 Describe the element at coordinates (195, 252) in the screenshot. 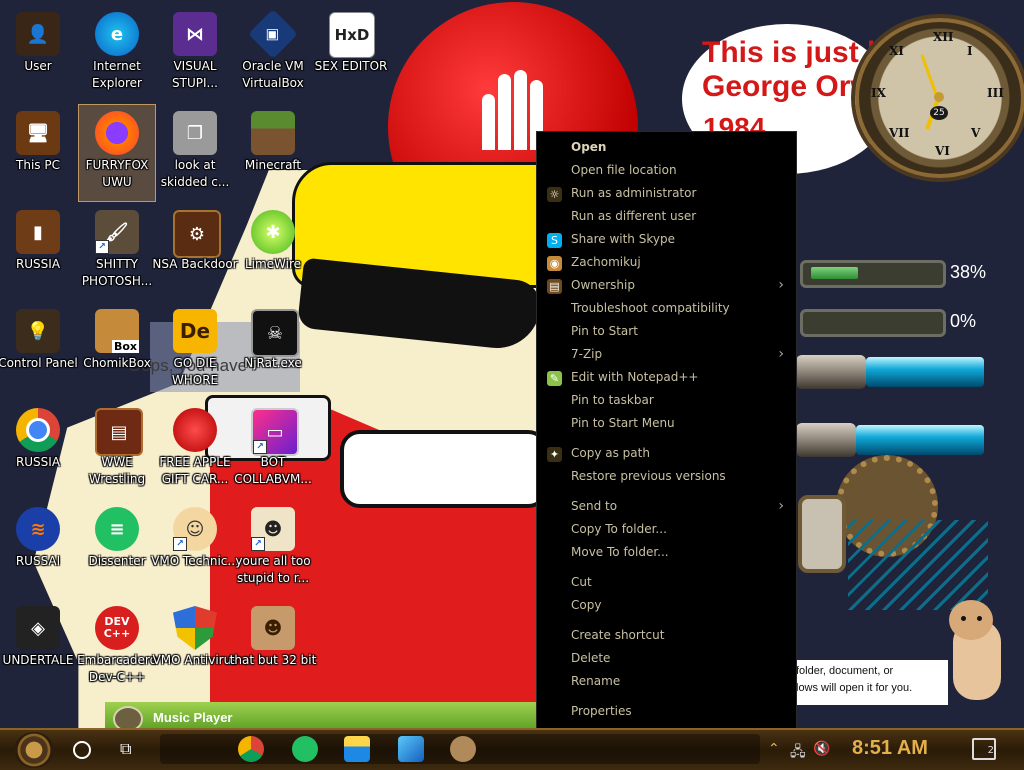

I see `desktop-icon-nsa-backdoor: ⚙ NSA Backdoor` at that location.